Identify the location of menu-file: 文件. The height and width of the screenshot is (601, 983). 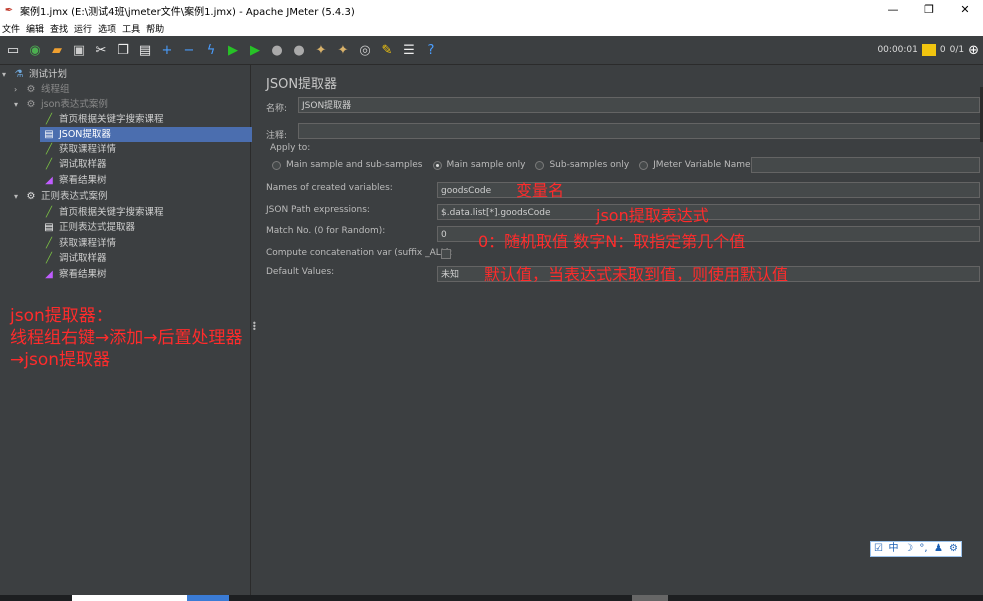
(11, 28).